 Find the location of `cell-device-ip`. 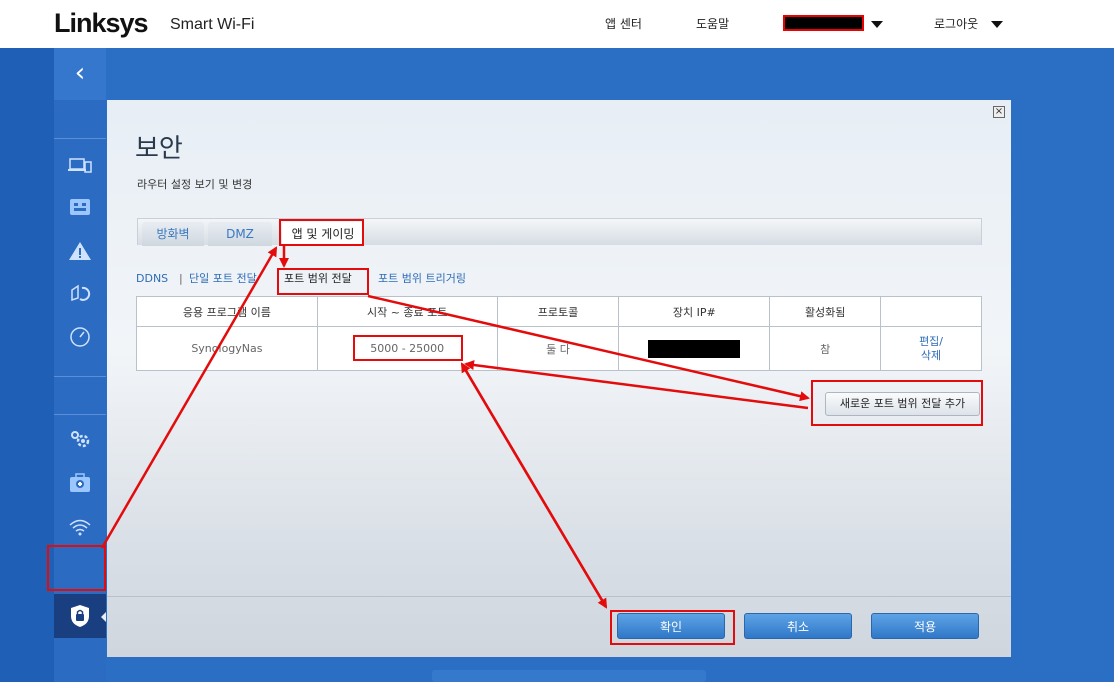

cell-device-ip is located at coordinates (694, 348).